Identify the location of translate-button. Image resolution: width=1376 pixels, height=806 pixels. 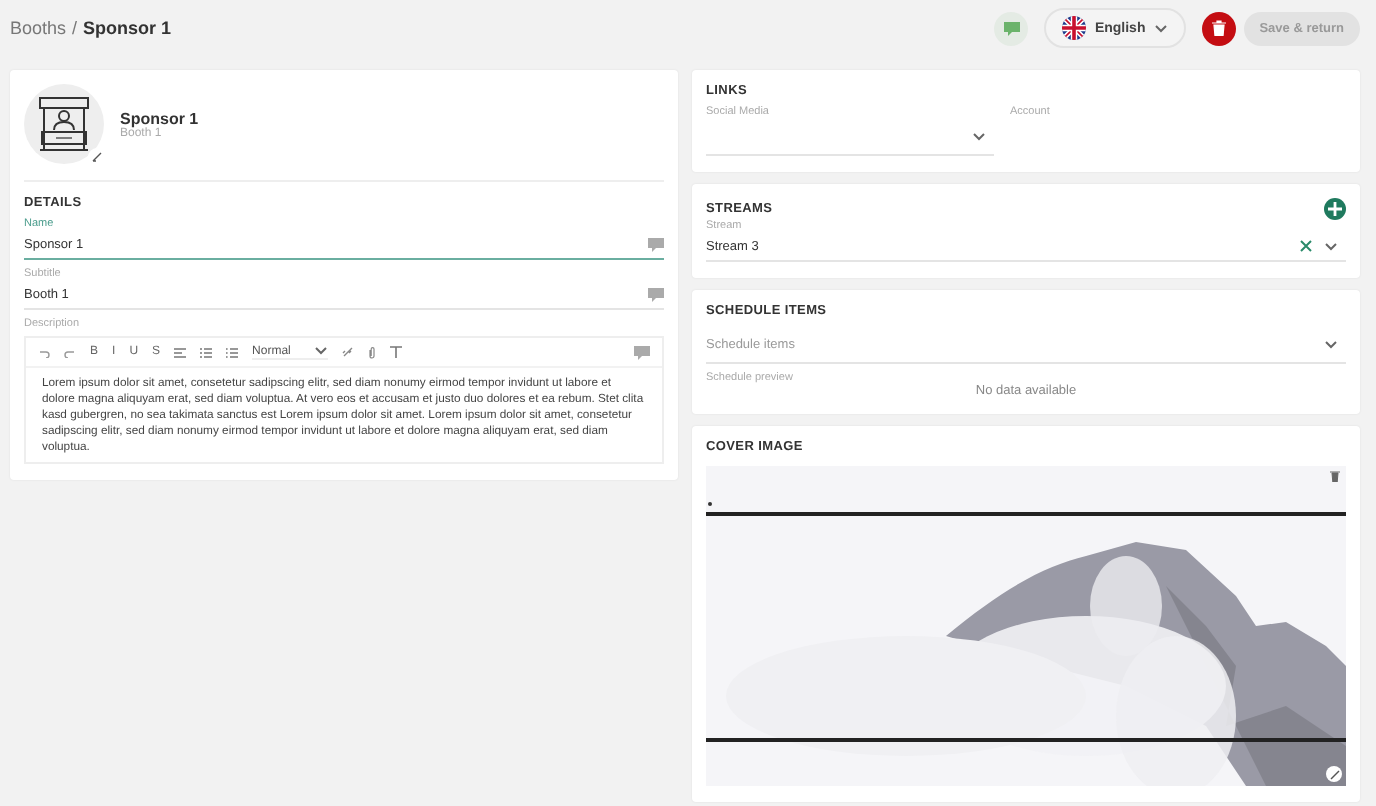
(1011, 28).